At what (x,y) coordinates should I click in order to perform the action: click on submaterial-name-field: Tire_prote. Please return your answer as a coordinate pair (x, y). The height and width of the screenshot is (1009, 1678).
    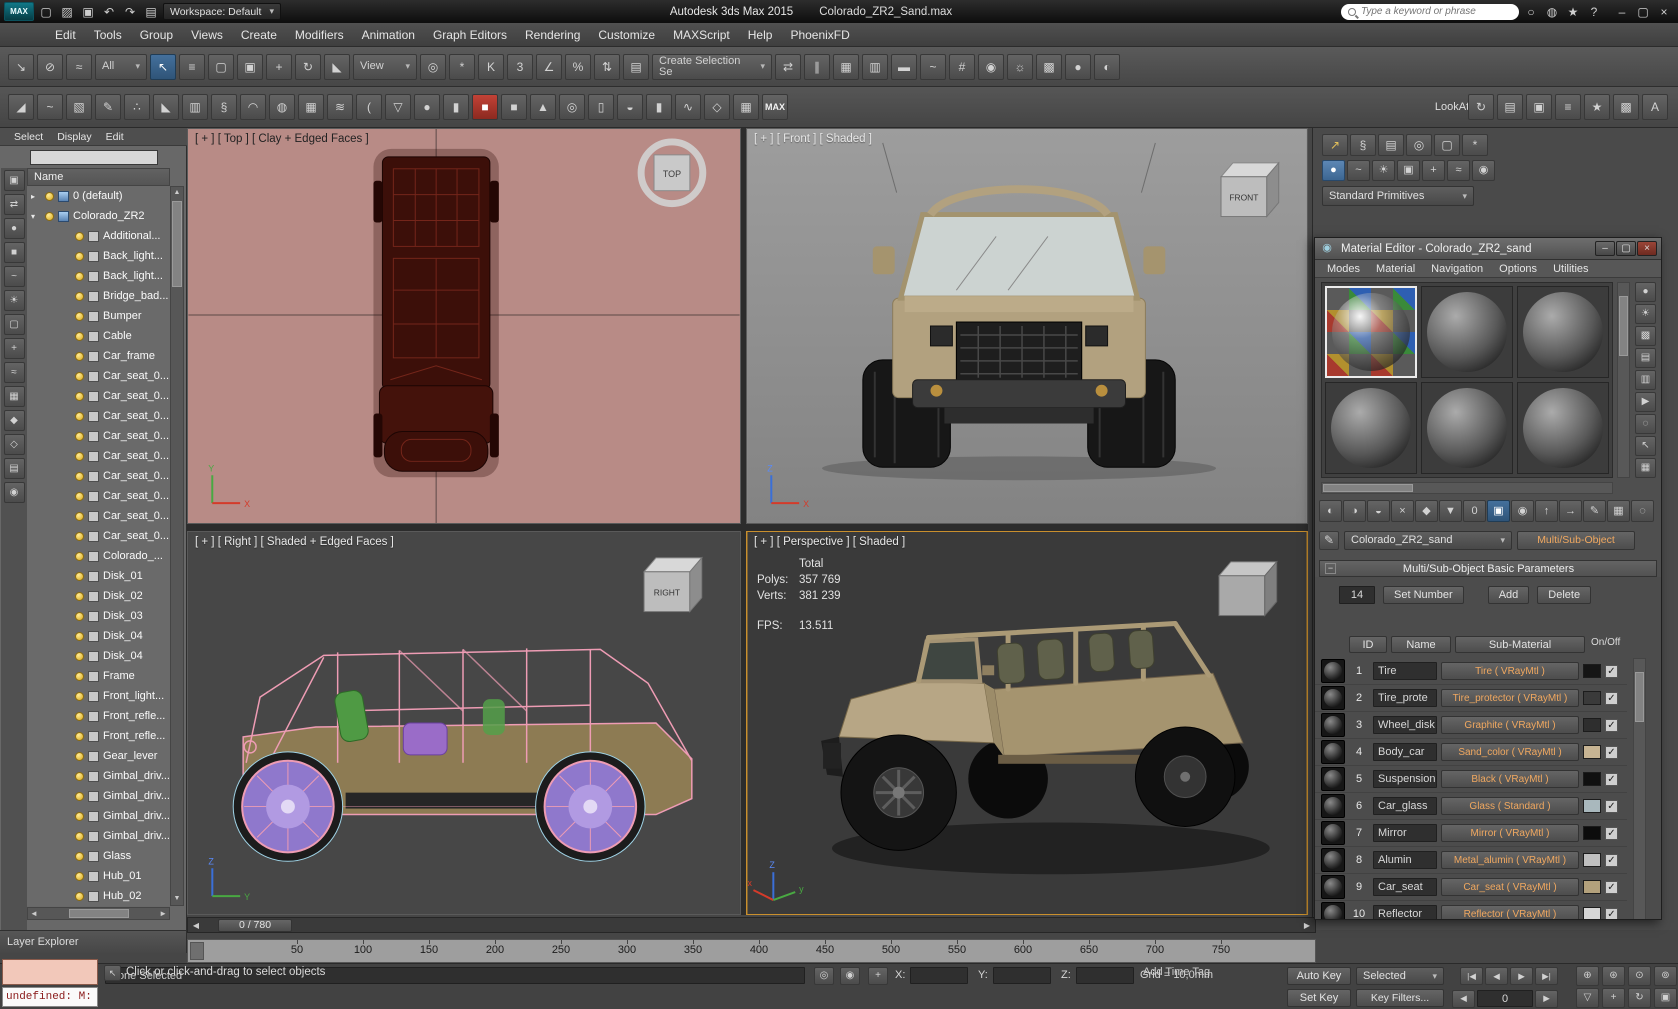
    Looking at the image, I should click on (1405, 698).